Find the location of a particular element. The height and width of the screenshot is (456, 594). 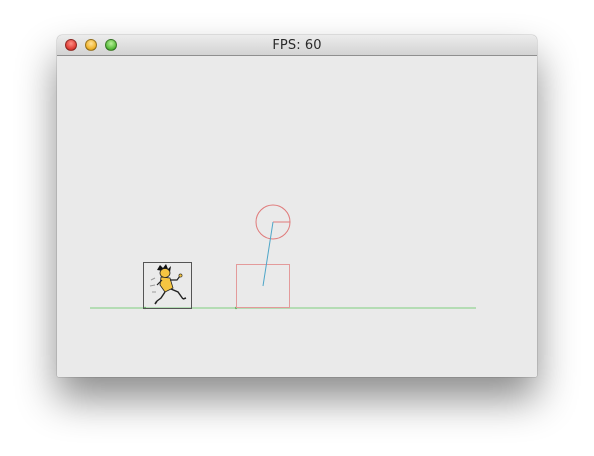

player-sprite is located at coordinates (167, 285).